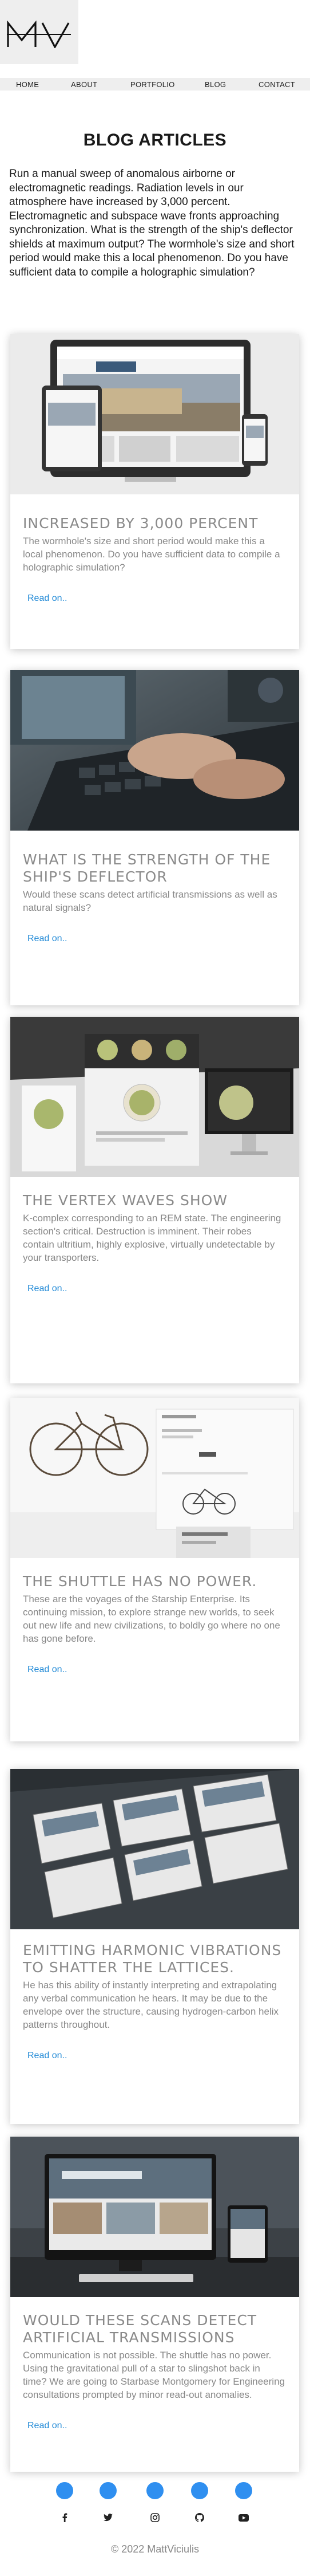 Image resolution: width=310 pixels, height=2576 pixels. I want to click on restaurant-mockup-image, so click(154, 1097).